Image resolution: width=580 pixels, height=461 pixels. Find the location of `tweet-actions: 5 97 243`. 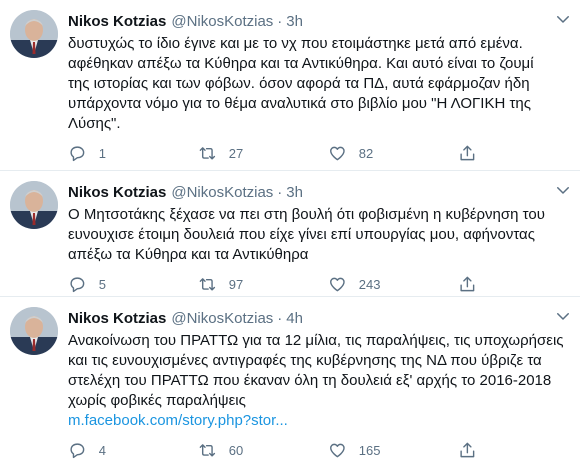

tweet-actions: 5 97 243 is located at coordinates (283, 284).